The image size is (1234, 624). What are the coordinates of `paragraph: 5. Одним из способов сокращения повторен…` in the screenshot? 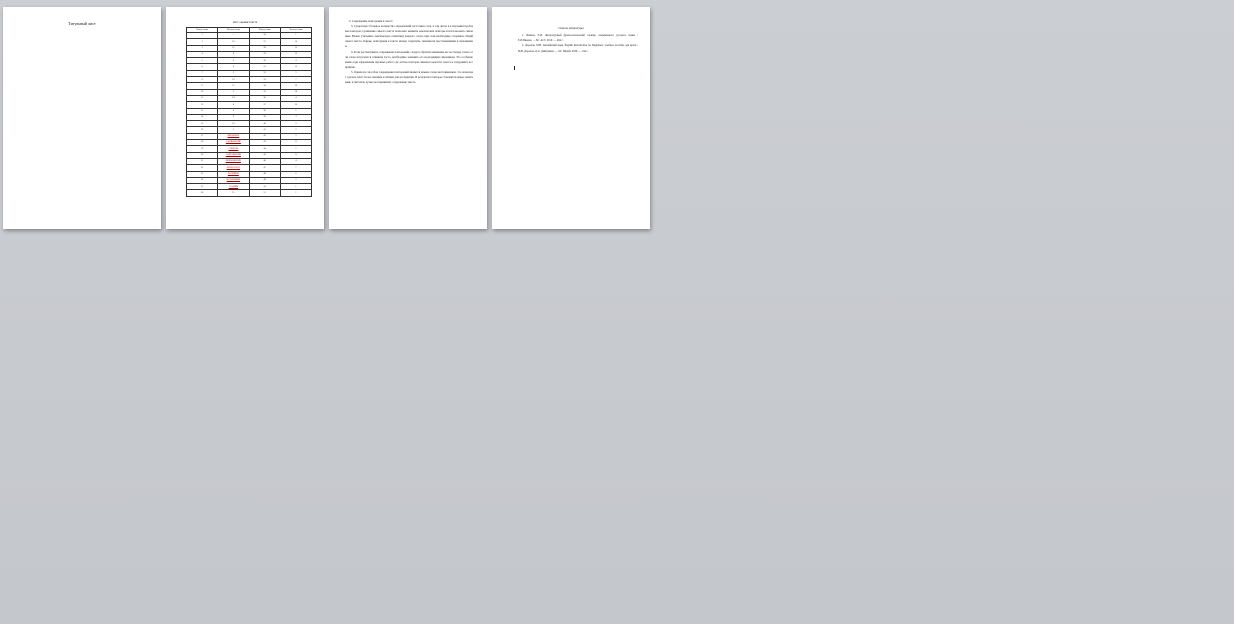 It's located at (409, 77).